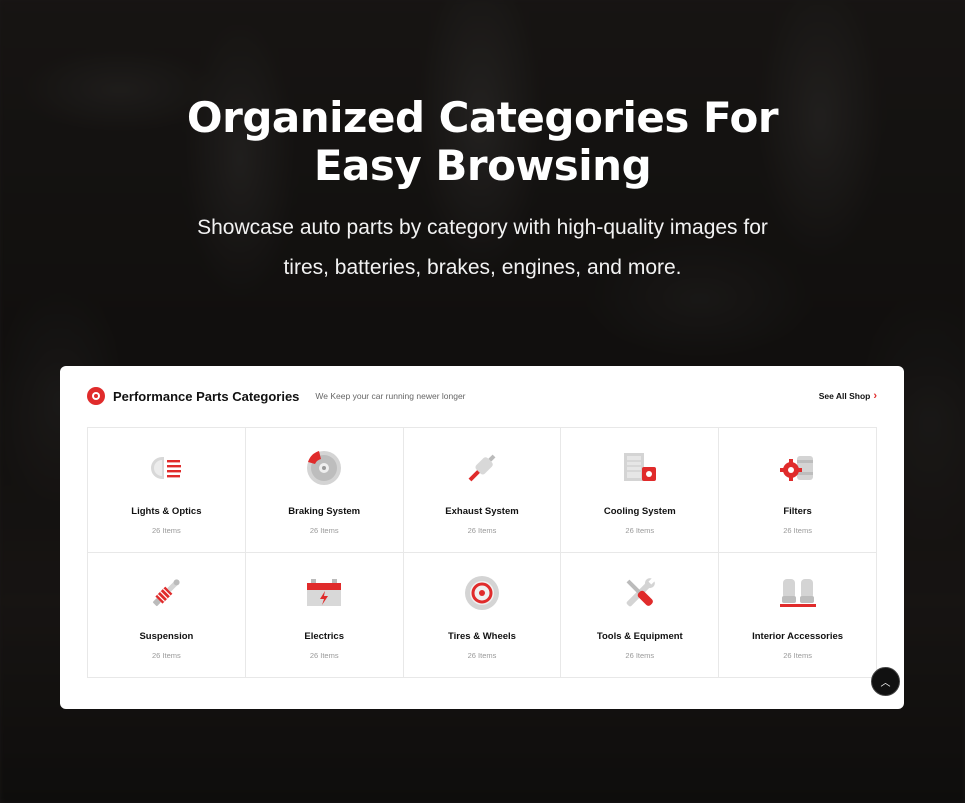 The height and width of the screenshot is (803, 965). Describe the element at coordinates (875, 396) in the screenshot. I see `chevron-right-icon: ›` at that location.